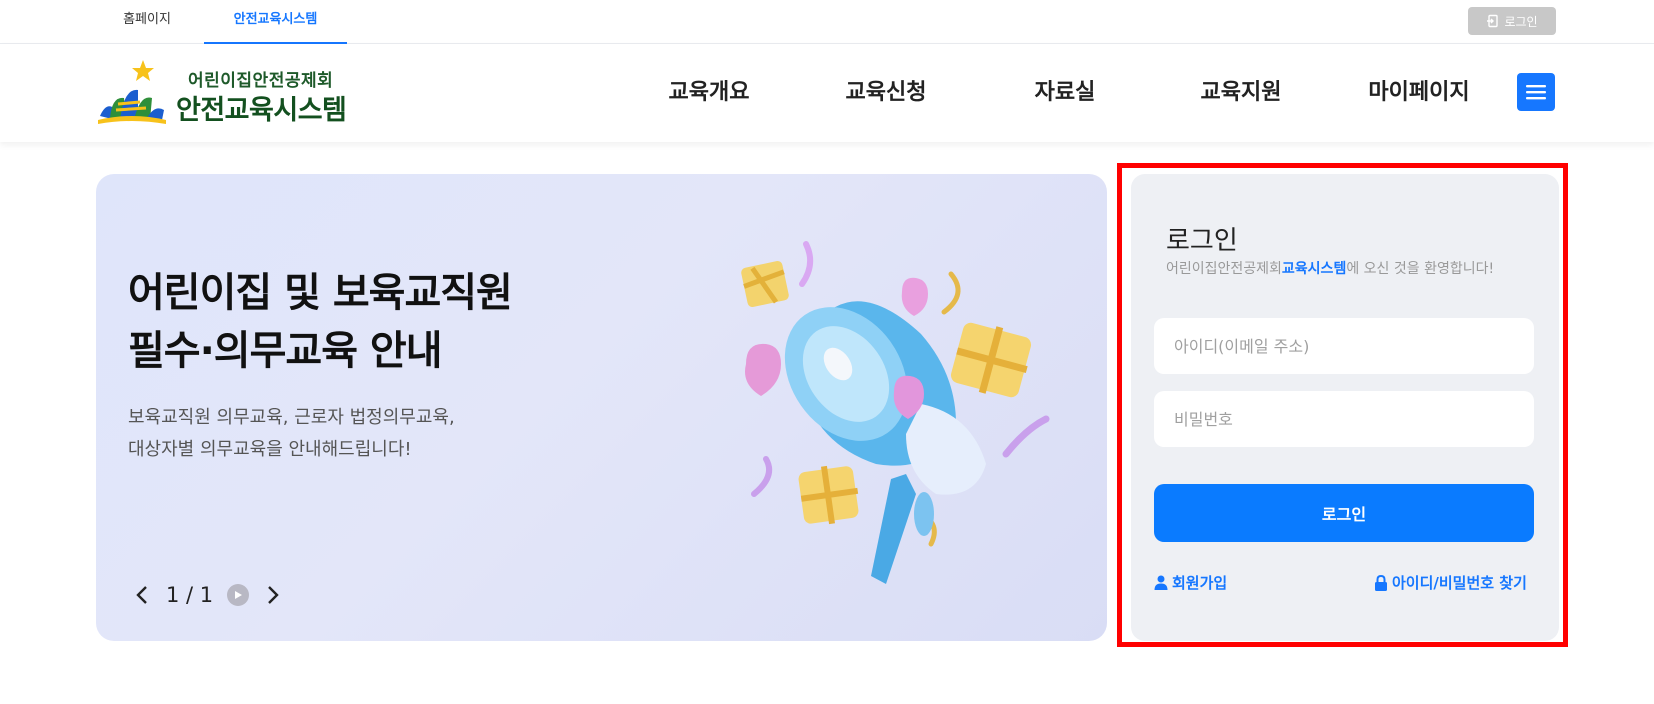  I want to click on banner-desc-line2: 대상자별 의무교육을 안내해드립니다!, so click(270, 449).